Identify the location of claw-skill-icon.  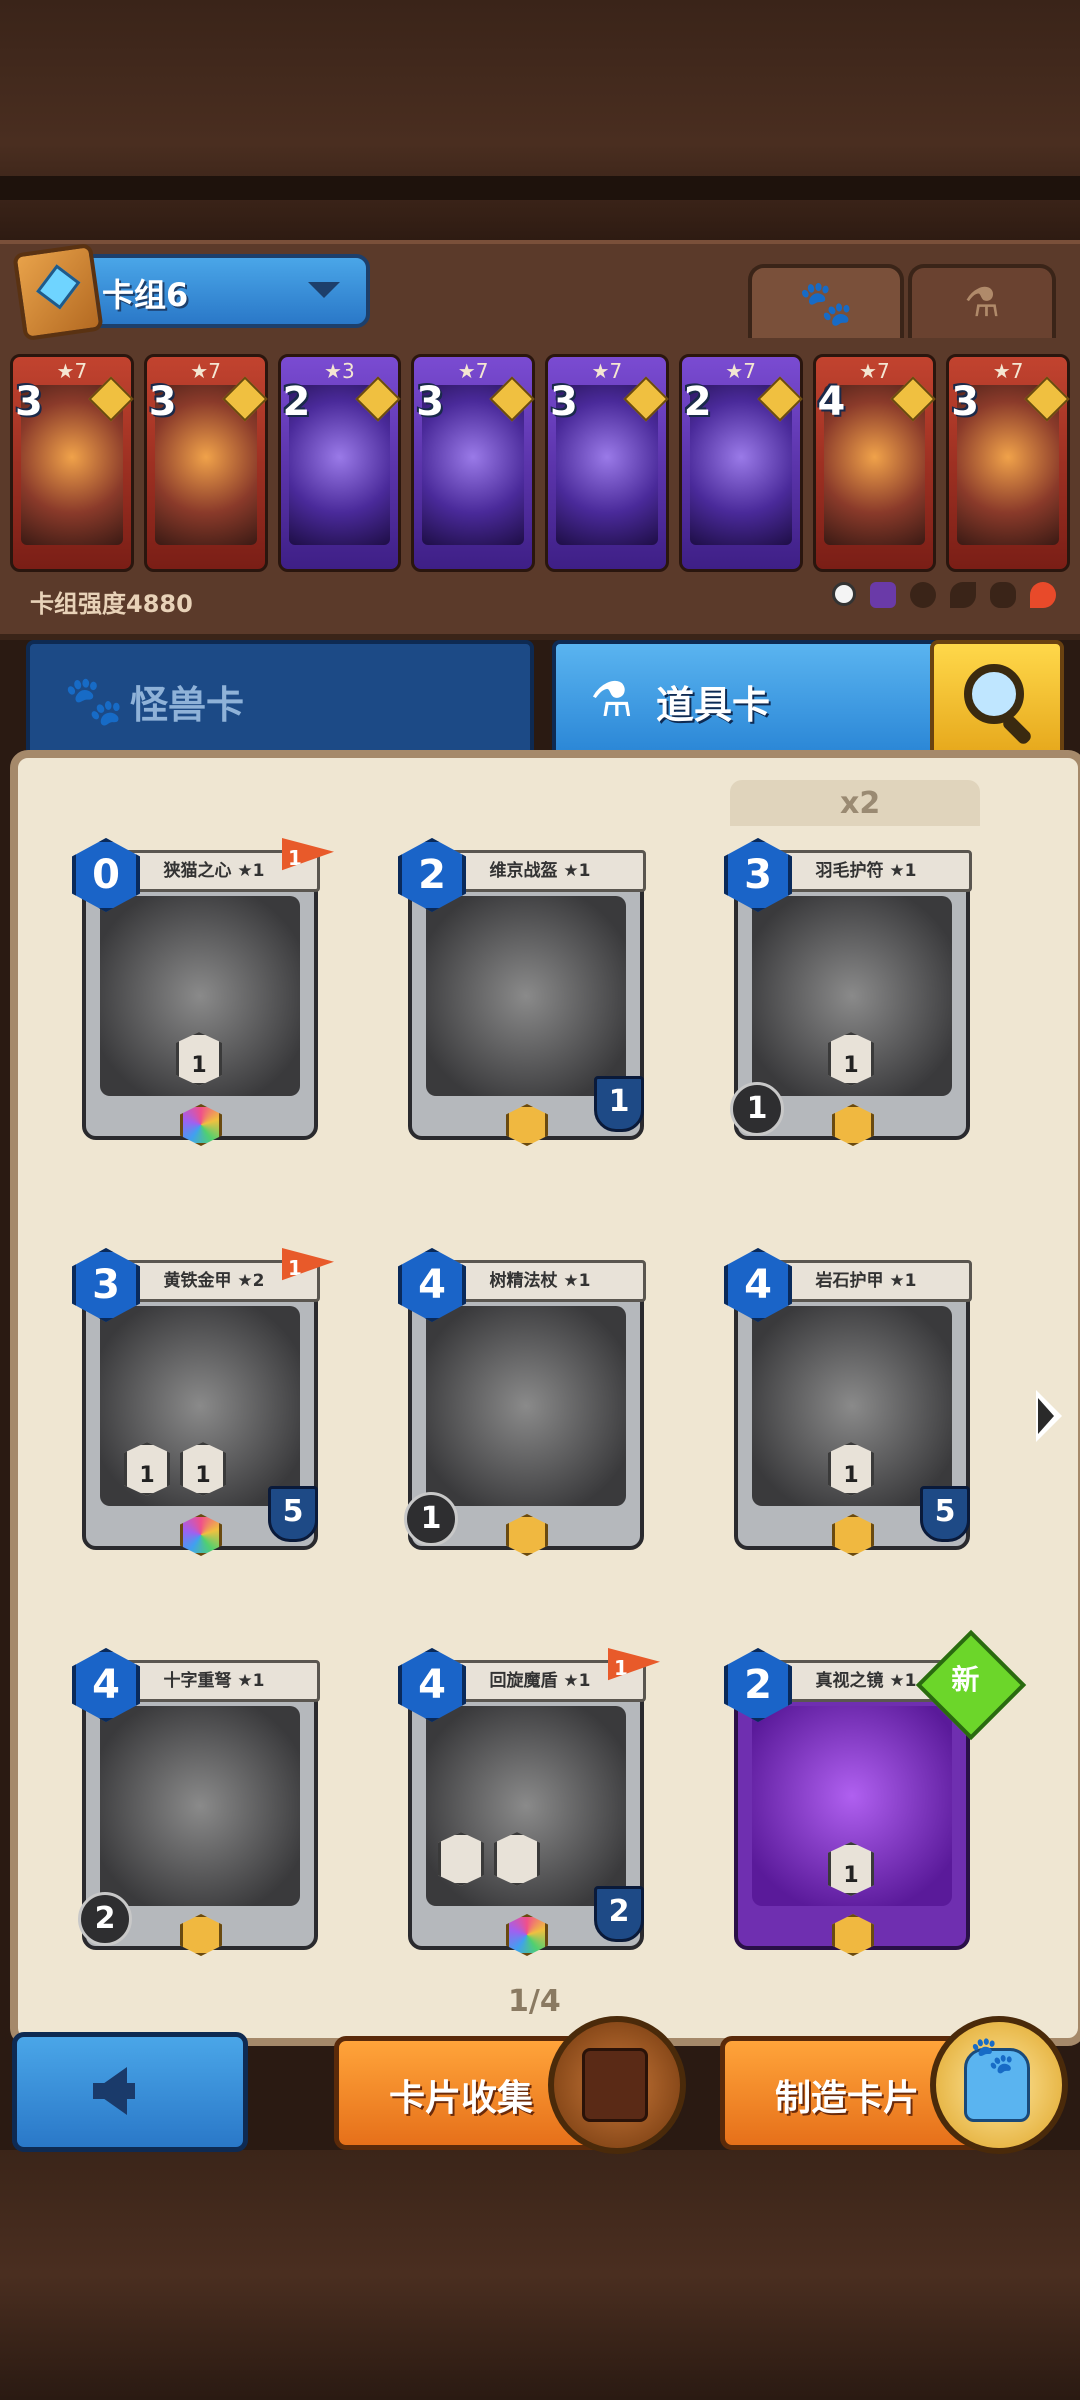
(517, 1859).